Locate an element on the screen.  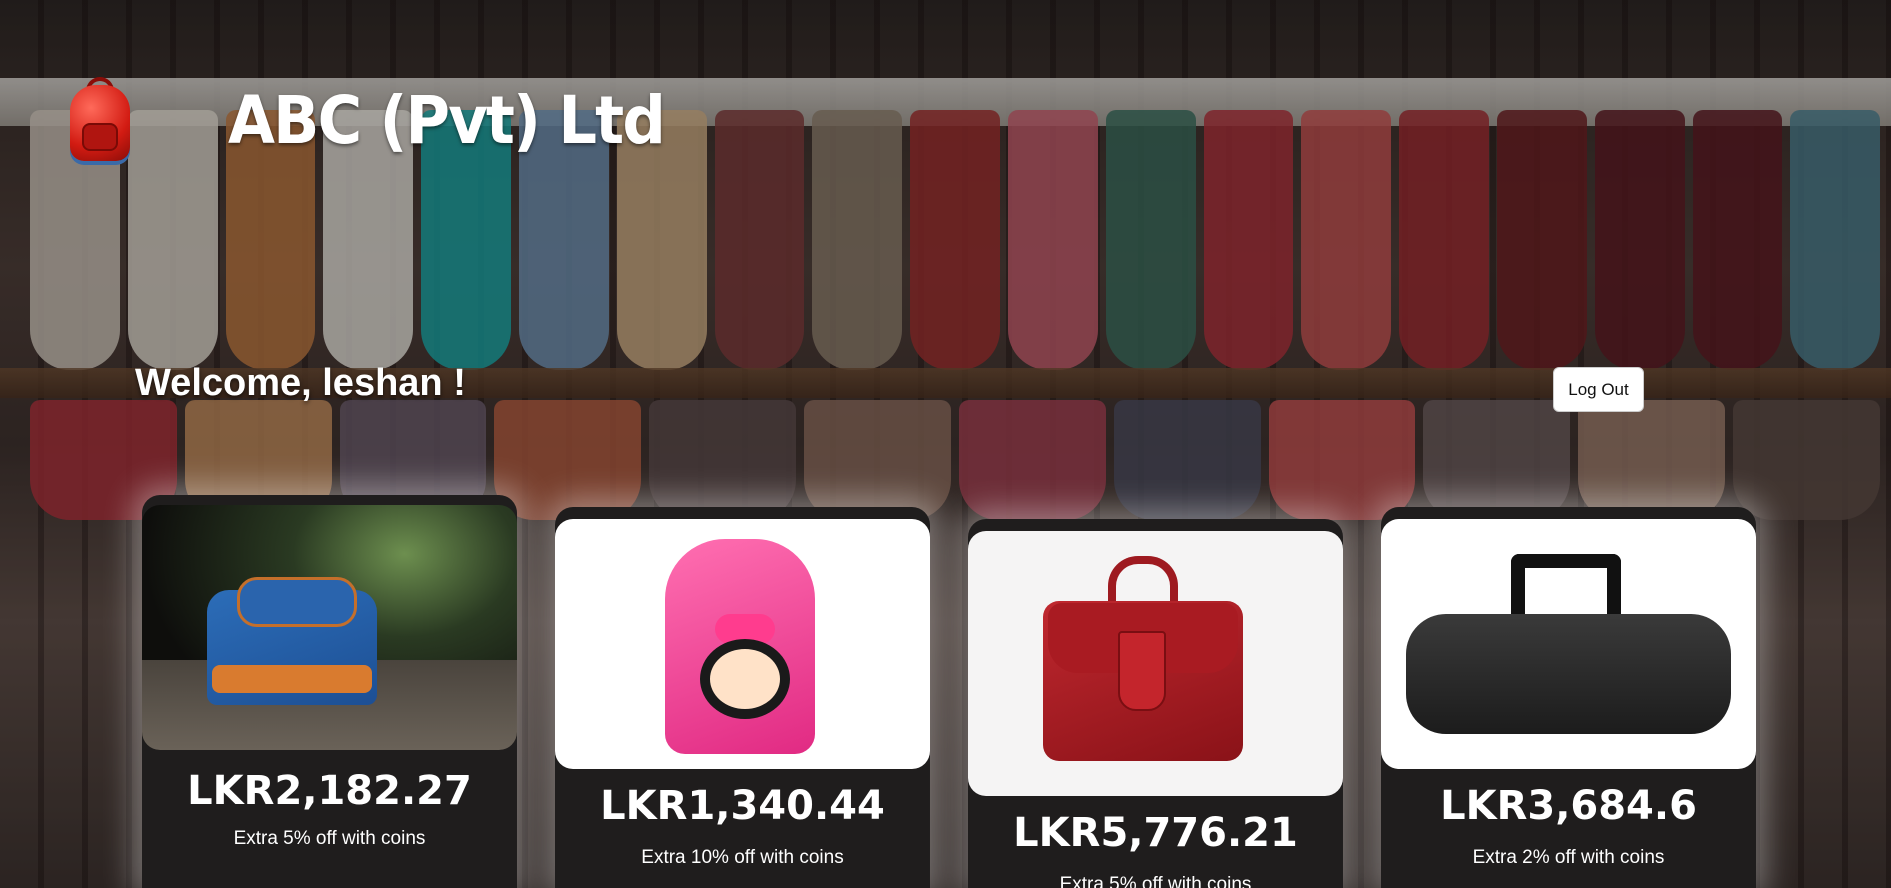
product-price: LKR5,776.21 is located at coordinates (1155, 833).